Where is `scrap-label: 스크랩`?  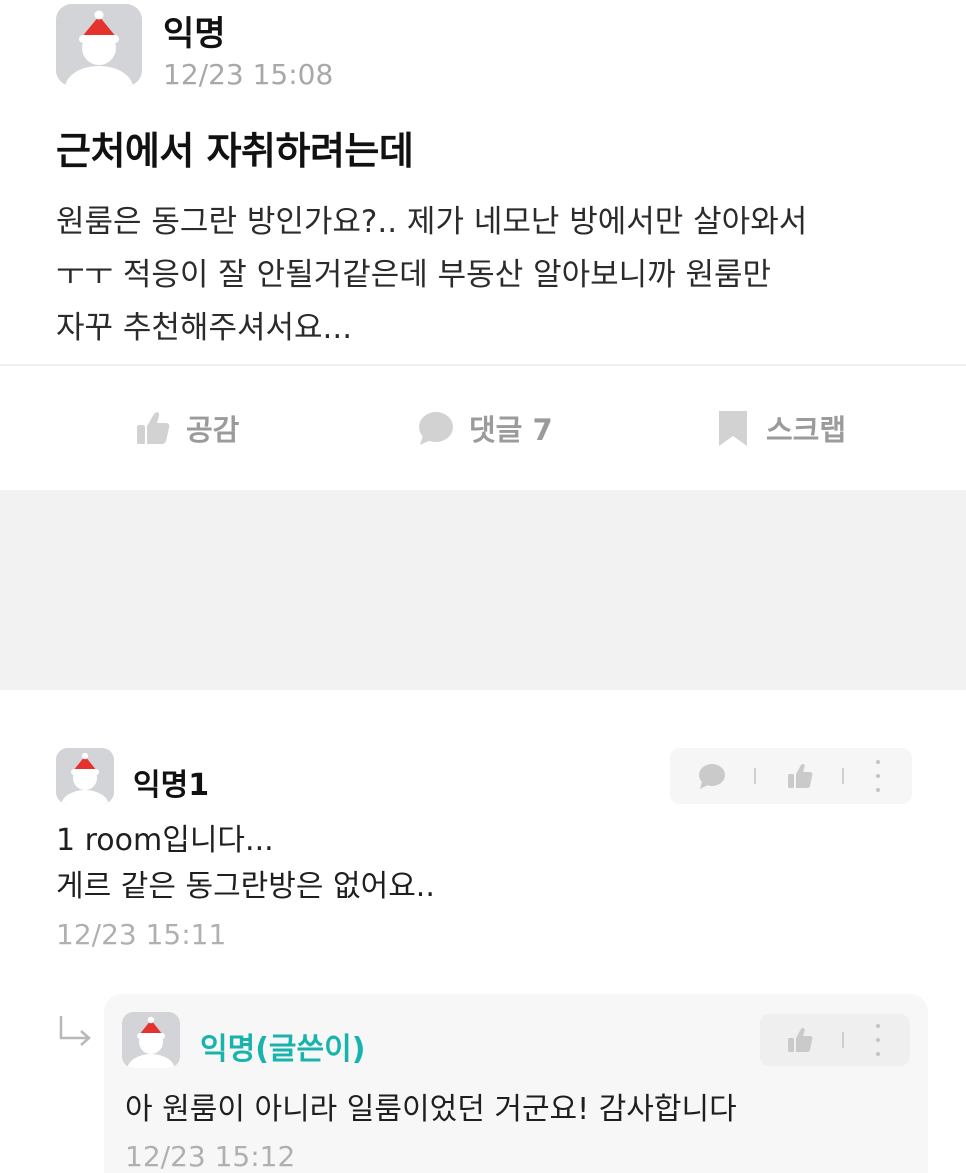
scrap-label: 스크랩 is located at coordinates (806, 430).